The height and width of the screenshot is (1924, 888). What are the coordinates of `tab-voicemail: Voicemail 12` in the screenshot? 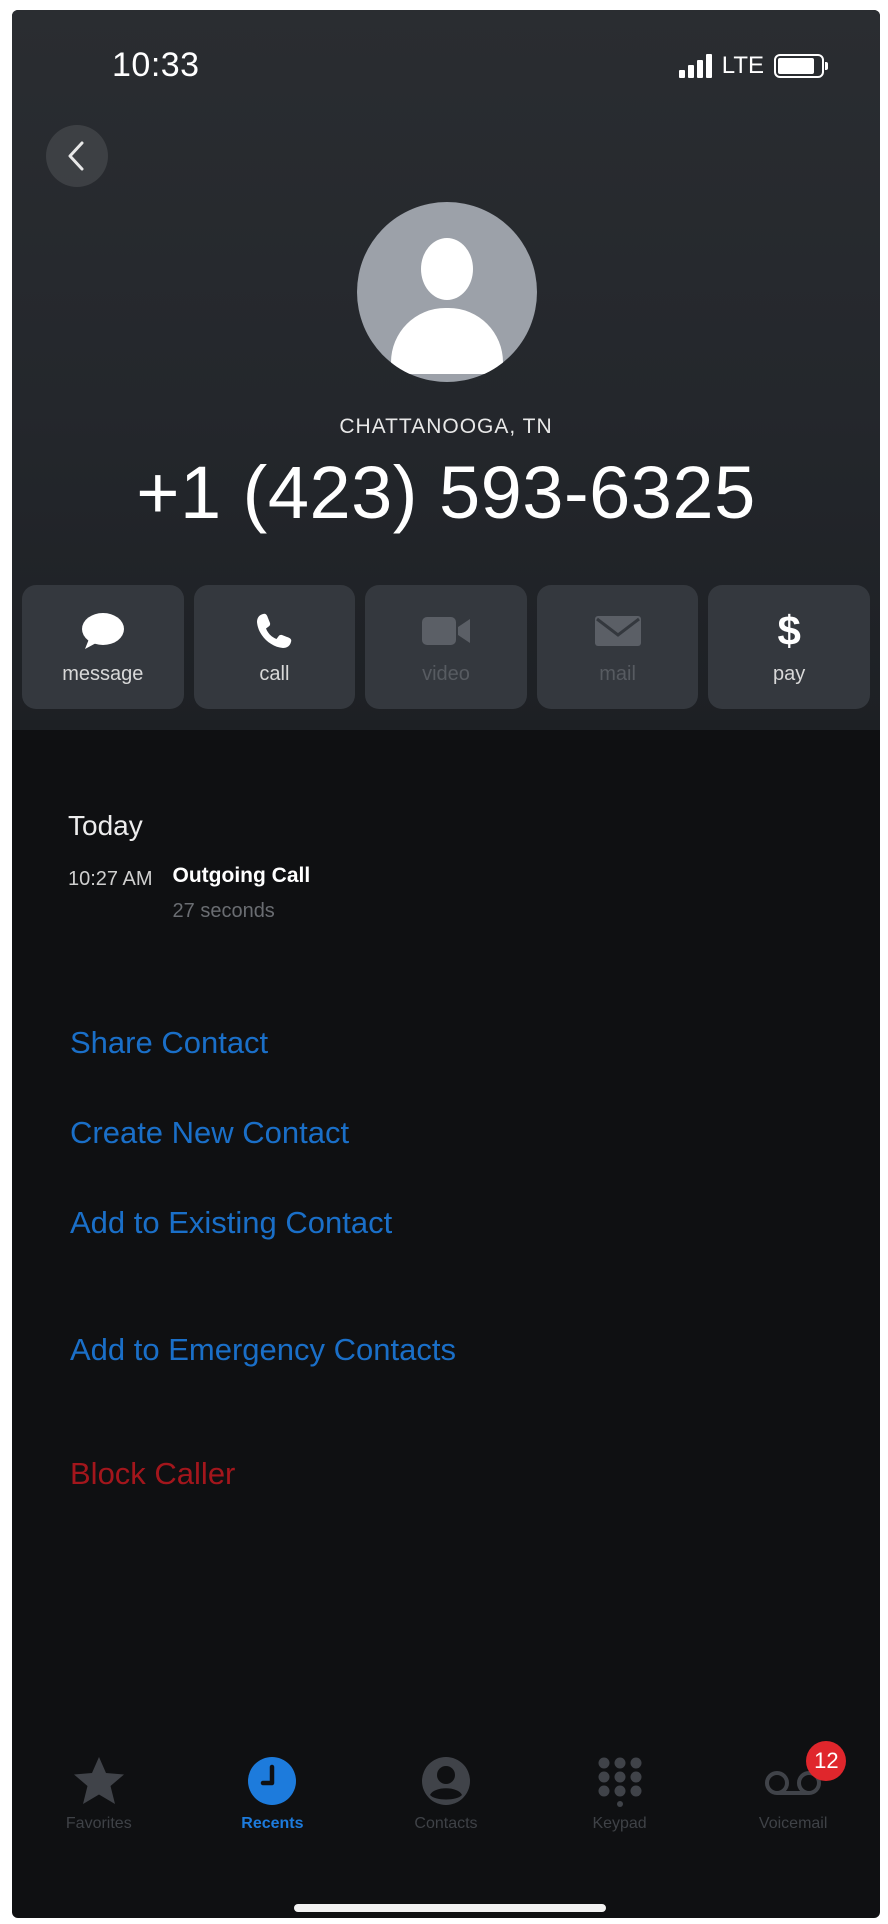 It's located at (793, 1798).